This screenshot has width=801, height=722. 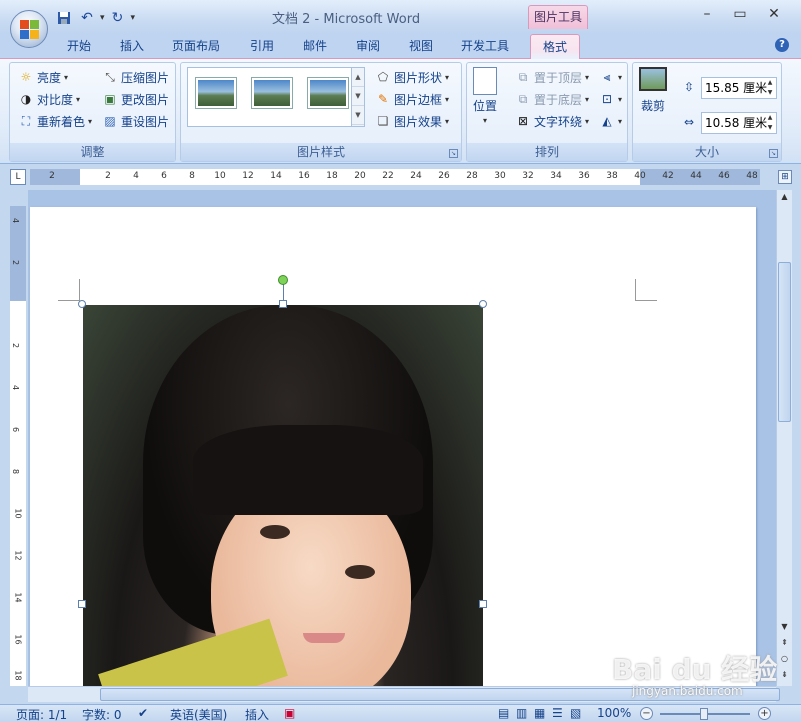 I want to click on change-picture-icon: ▣, so click(x=110, y=99).